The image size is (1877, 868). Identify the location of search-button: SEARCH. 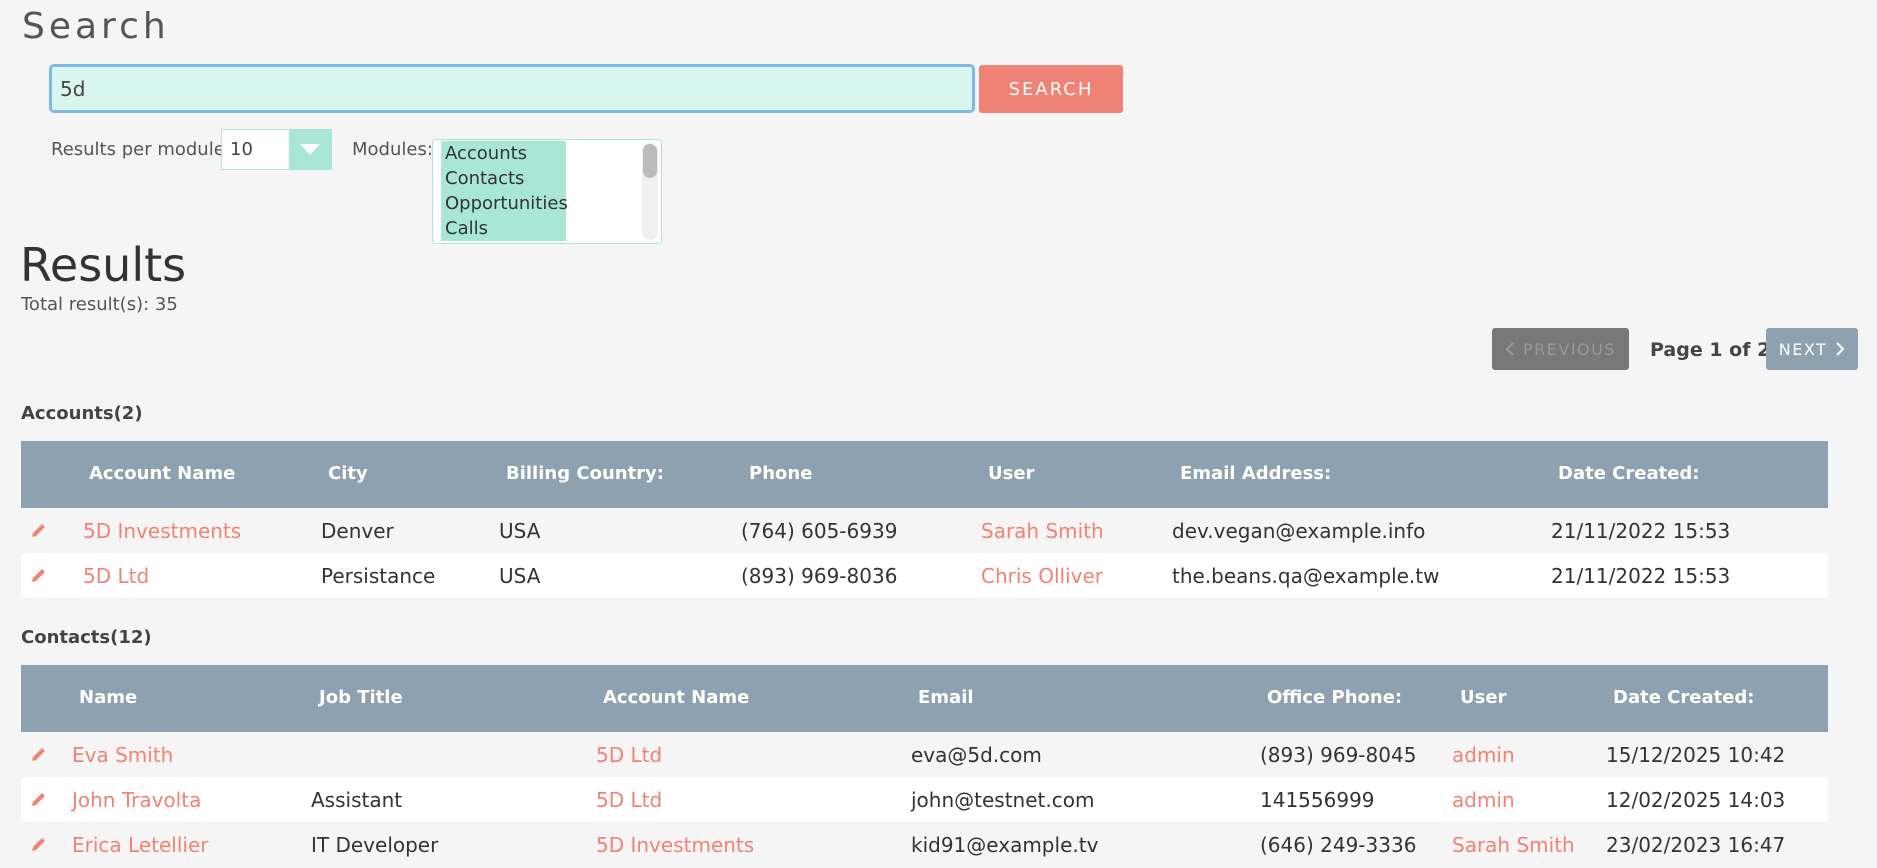
(1051, 89).